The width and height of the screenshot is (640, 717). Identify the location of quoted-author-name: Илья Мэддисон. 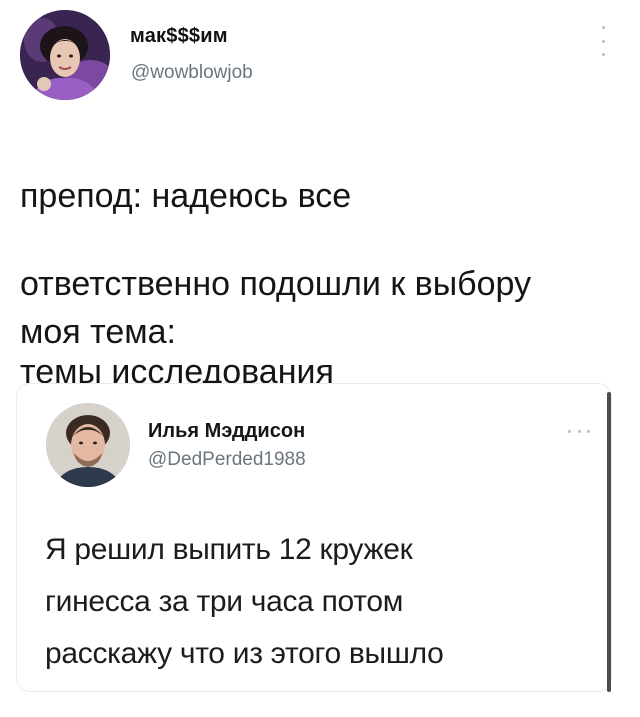
(226, 431).